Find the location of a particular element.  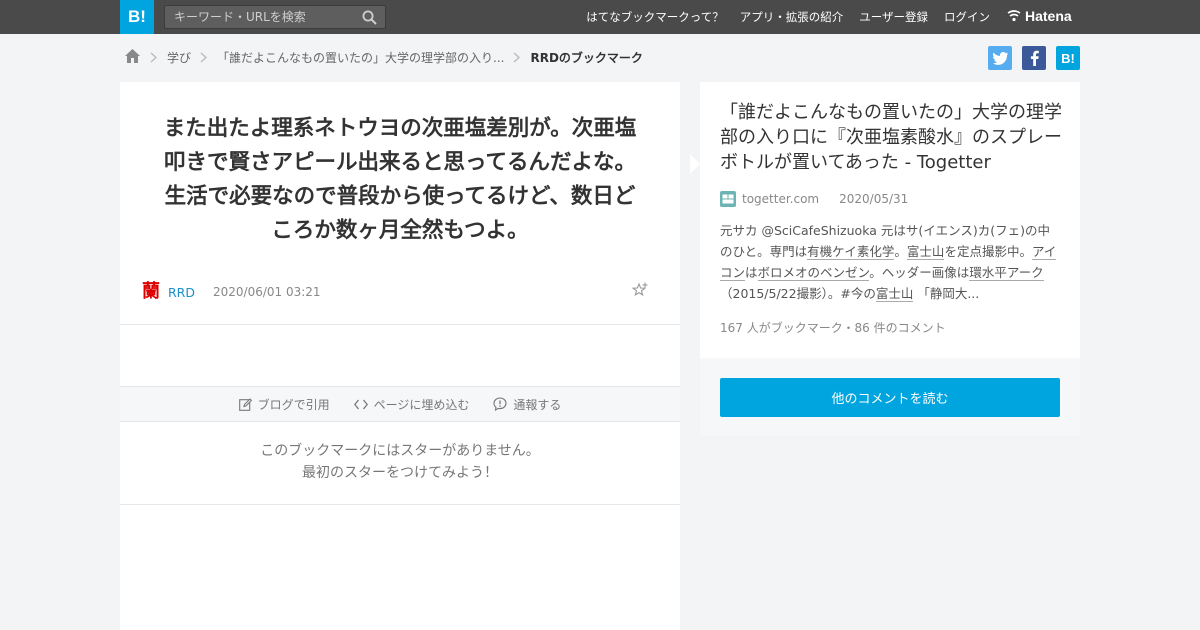

entry-domain-link: togetter.com is located at coordinates (780, 199).